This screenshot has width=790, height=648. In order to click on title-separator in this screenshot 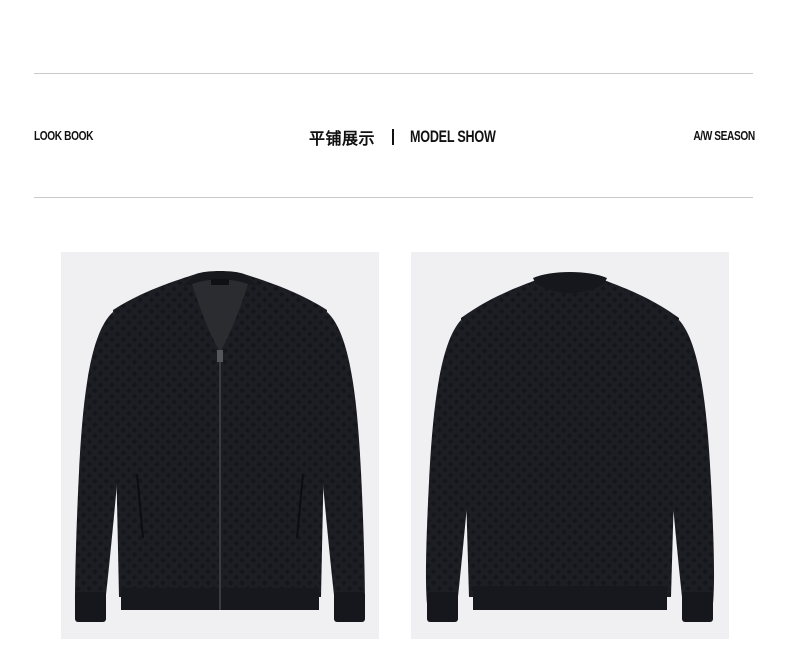, I will do `click(393, 137)`.